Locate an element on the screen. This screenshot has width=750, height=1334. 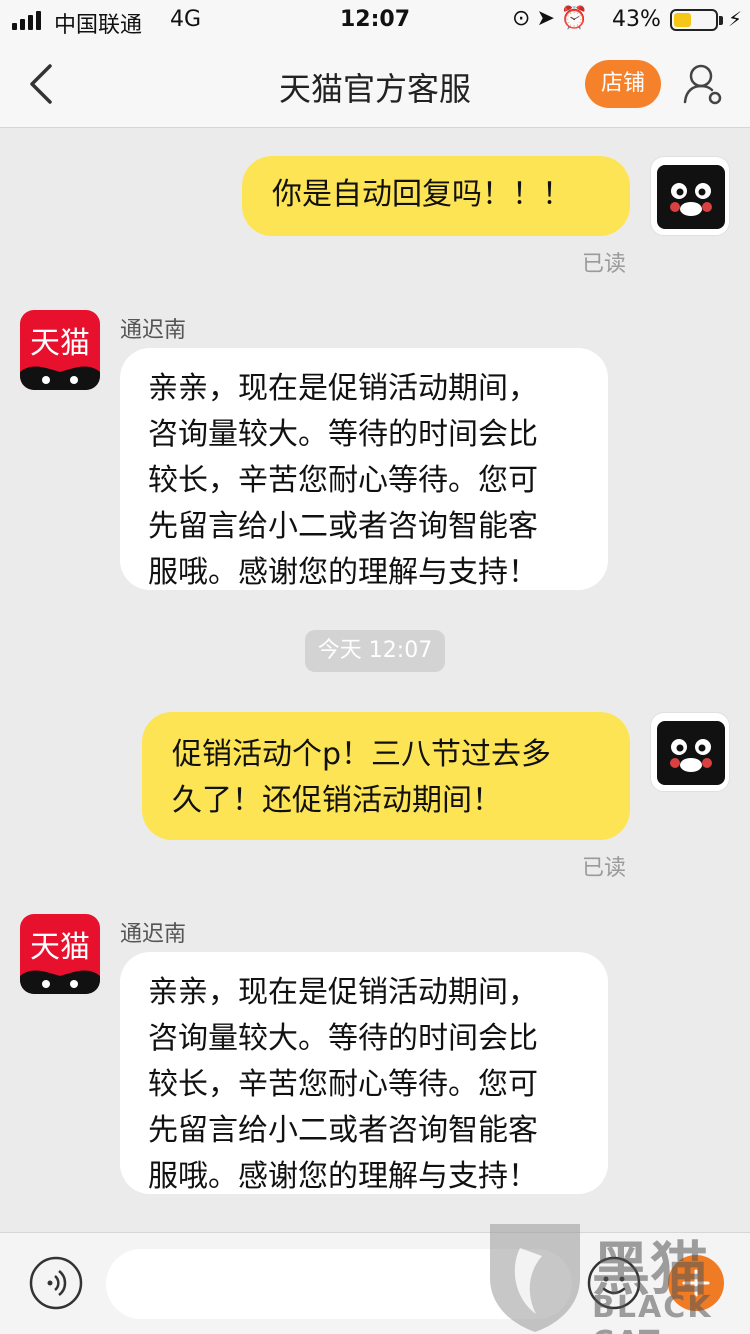
alarm-icon: ⏰ is located at coordinates (577, 18).